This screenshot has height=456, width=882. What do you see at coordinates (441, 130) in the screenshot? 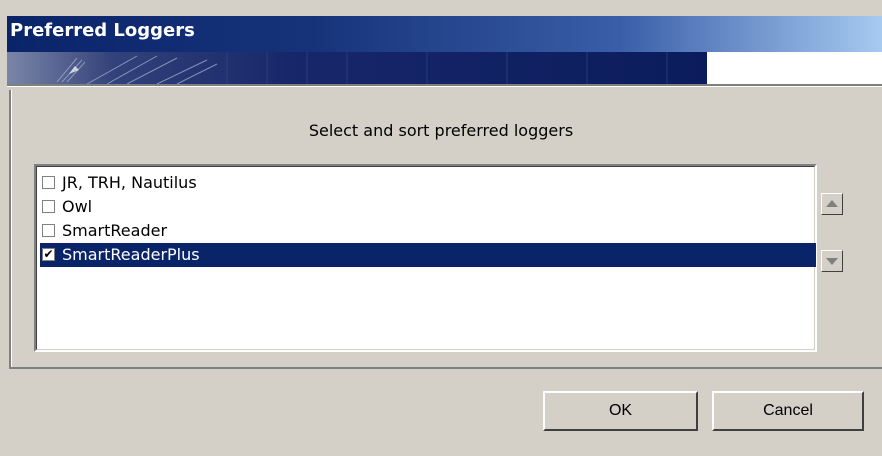
I see `instruction-label: Select and sort preferred loggers` at bounding box center [441, 130].